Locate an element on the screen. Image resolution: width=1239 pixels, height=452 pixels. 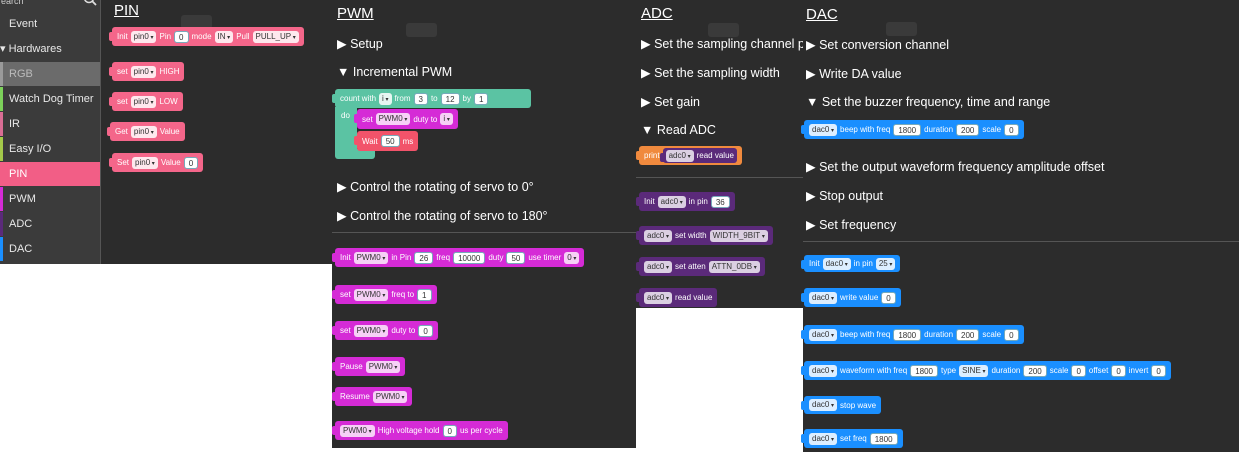
adc-set-atten-block: adc0 set atten ATTN_0DB is located at coordinates (700, 266).